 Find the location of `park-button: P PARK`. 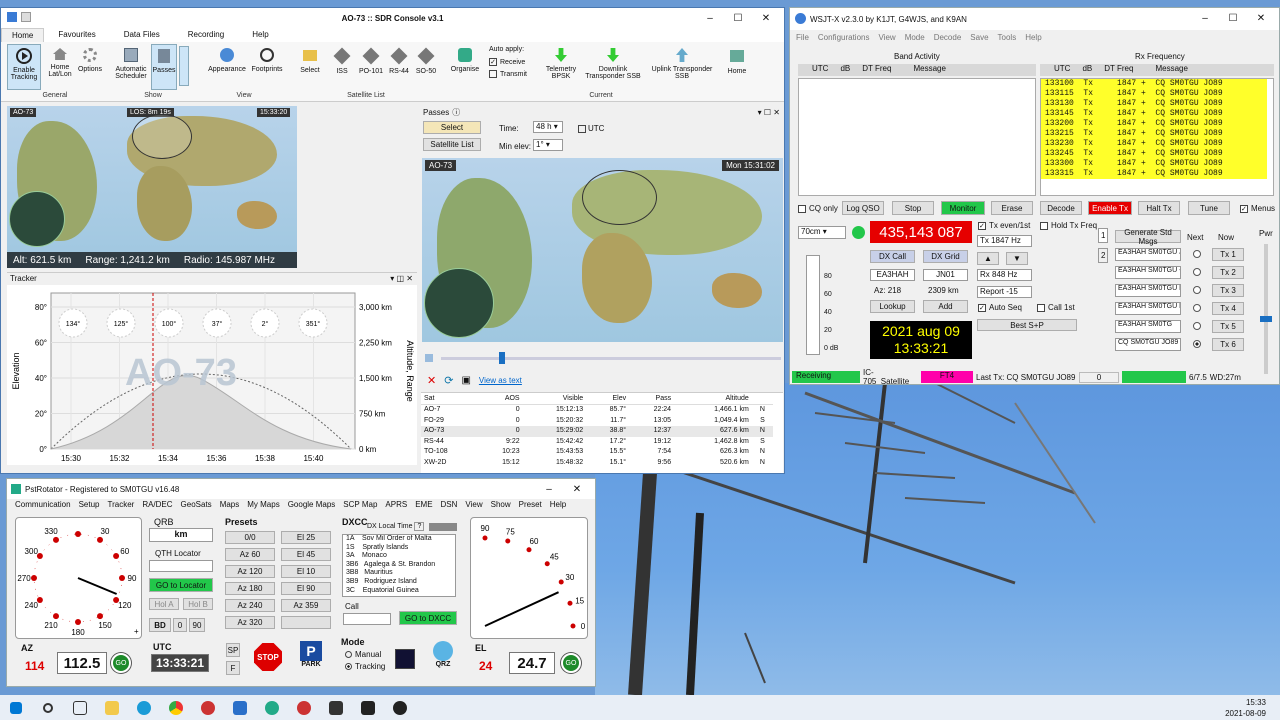

park-button: P PARK is located at coordinates (311, 657).